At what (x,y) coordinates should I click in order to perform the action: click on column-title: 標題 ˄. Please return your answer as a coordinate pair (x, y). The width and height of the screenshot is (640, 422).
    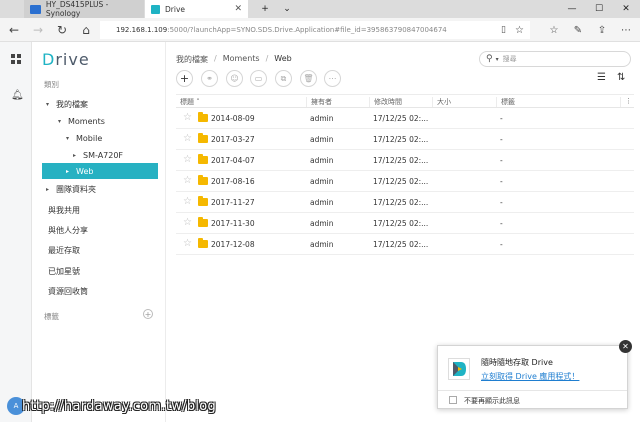
    Looking at the image, I should click on (188, 102).